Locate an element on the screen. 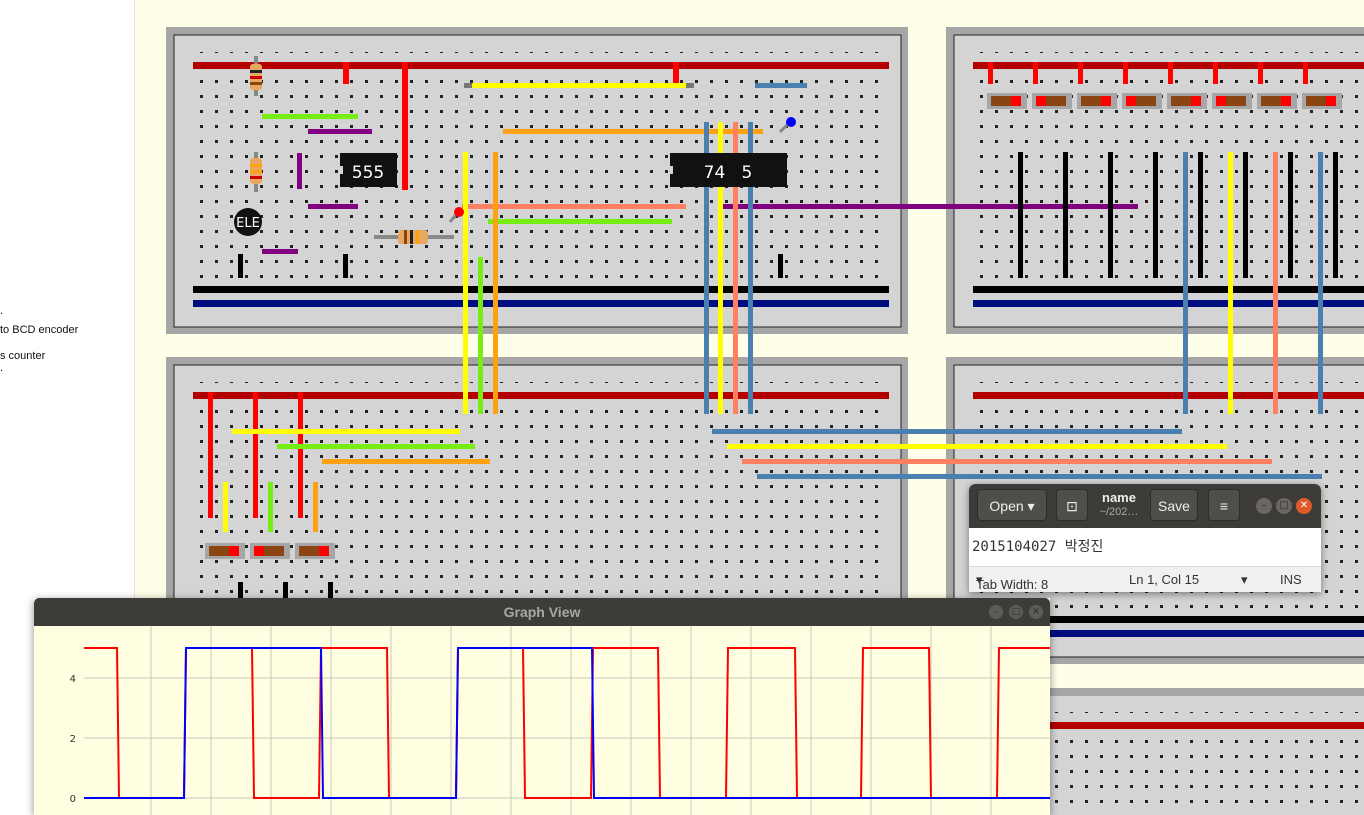 The width and height of the screenshot is (1364, 815). editor-content: 2015104027 박정진 is located at coordinates (1037, 546).